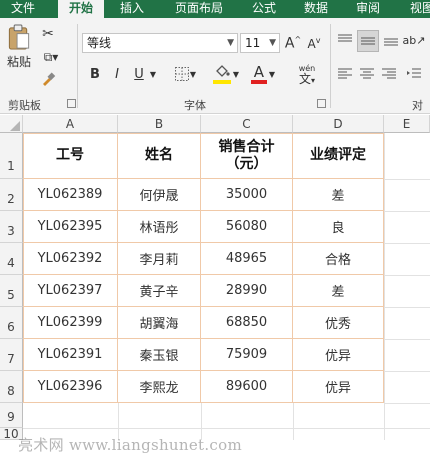  I want to click on cell-name: 林语彤, so click(159, 227).